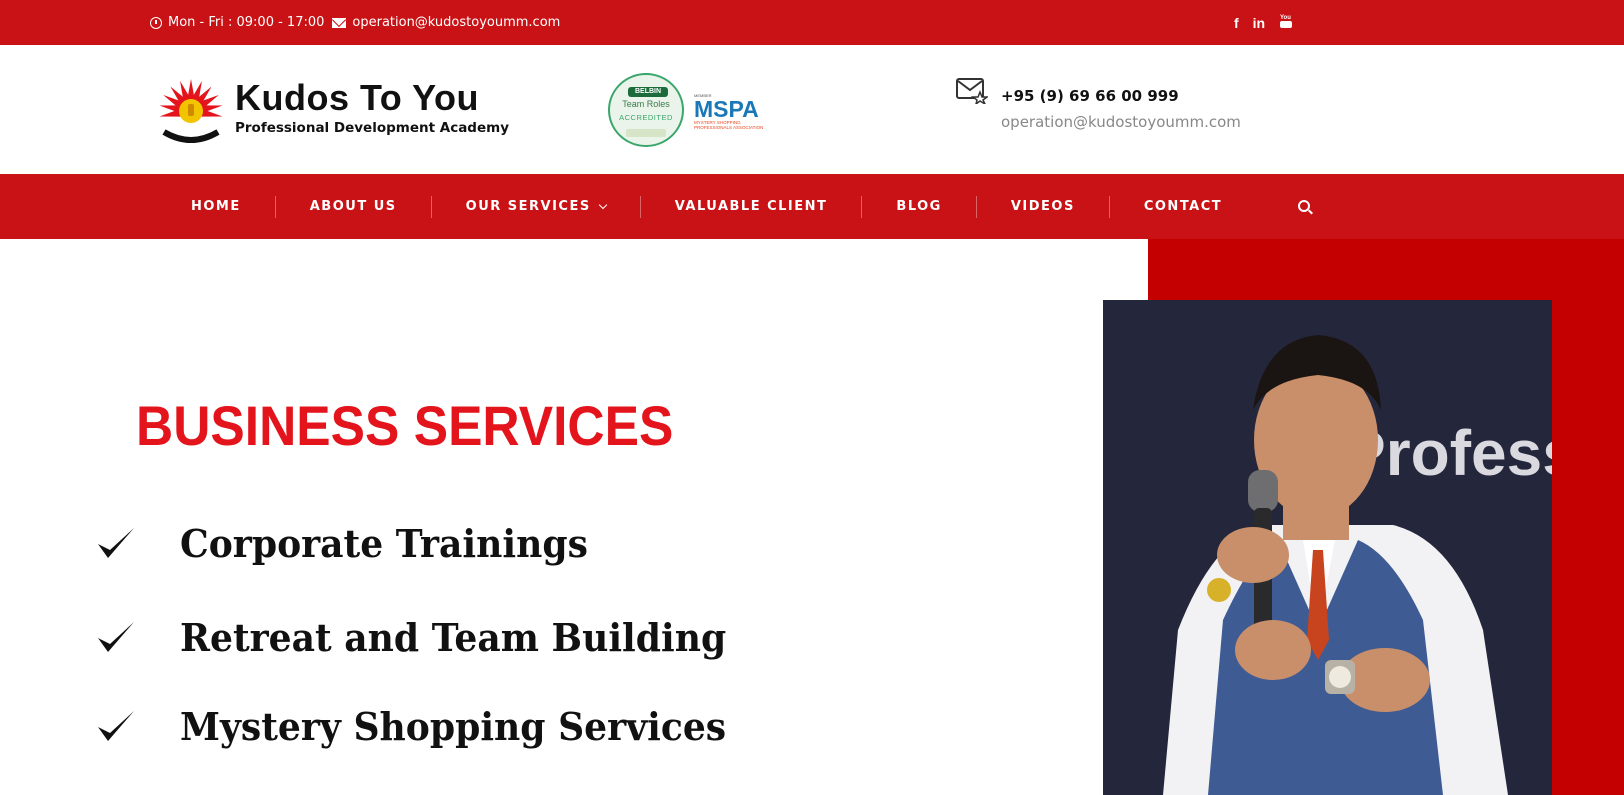 This screenshot has width=1624, height=795. I want to click on nav-item-about-us: ABOUT US, so click(353, 206).